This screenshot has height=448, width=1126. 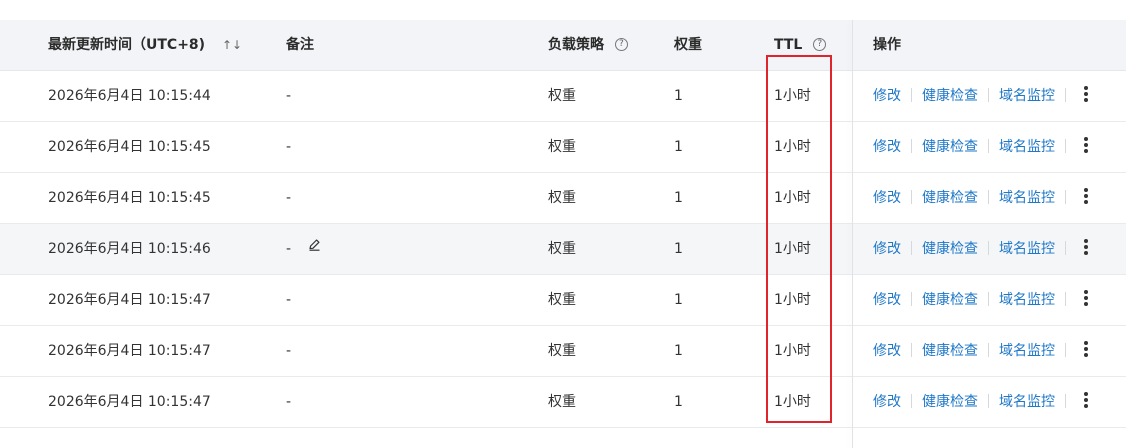 What do you see at coordinates (563, 10) in the screenshot?
I see `top-spacing` at bounding box center [563, 10].